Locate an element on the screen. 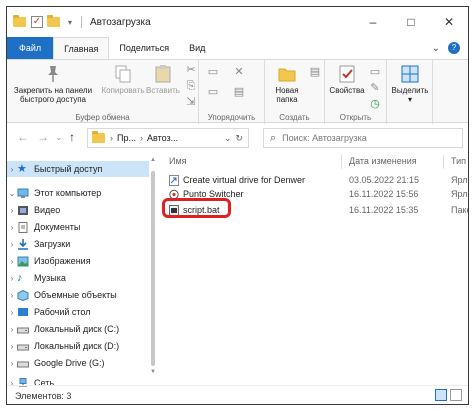 The height and width of the screenshot is (411, 474). address-dropdown-icon: ⌄ is located at coordinates (228, 138).